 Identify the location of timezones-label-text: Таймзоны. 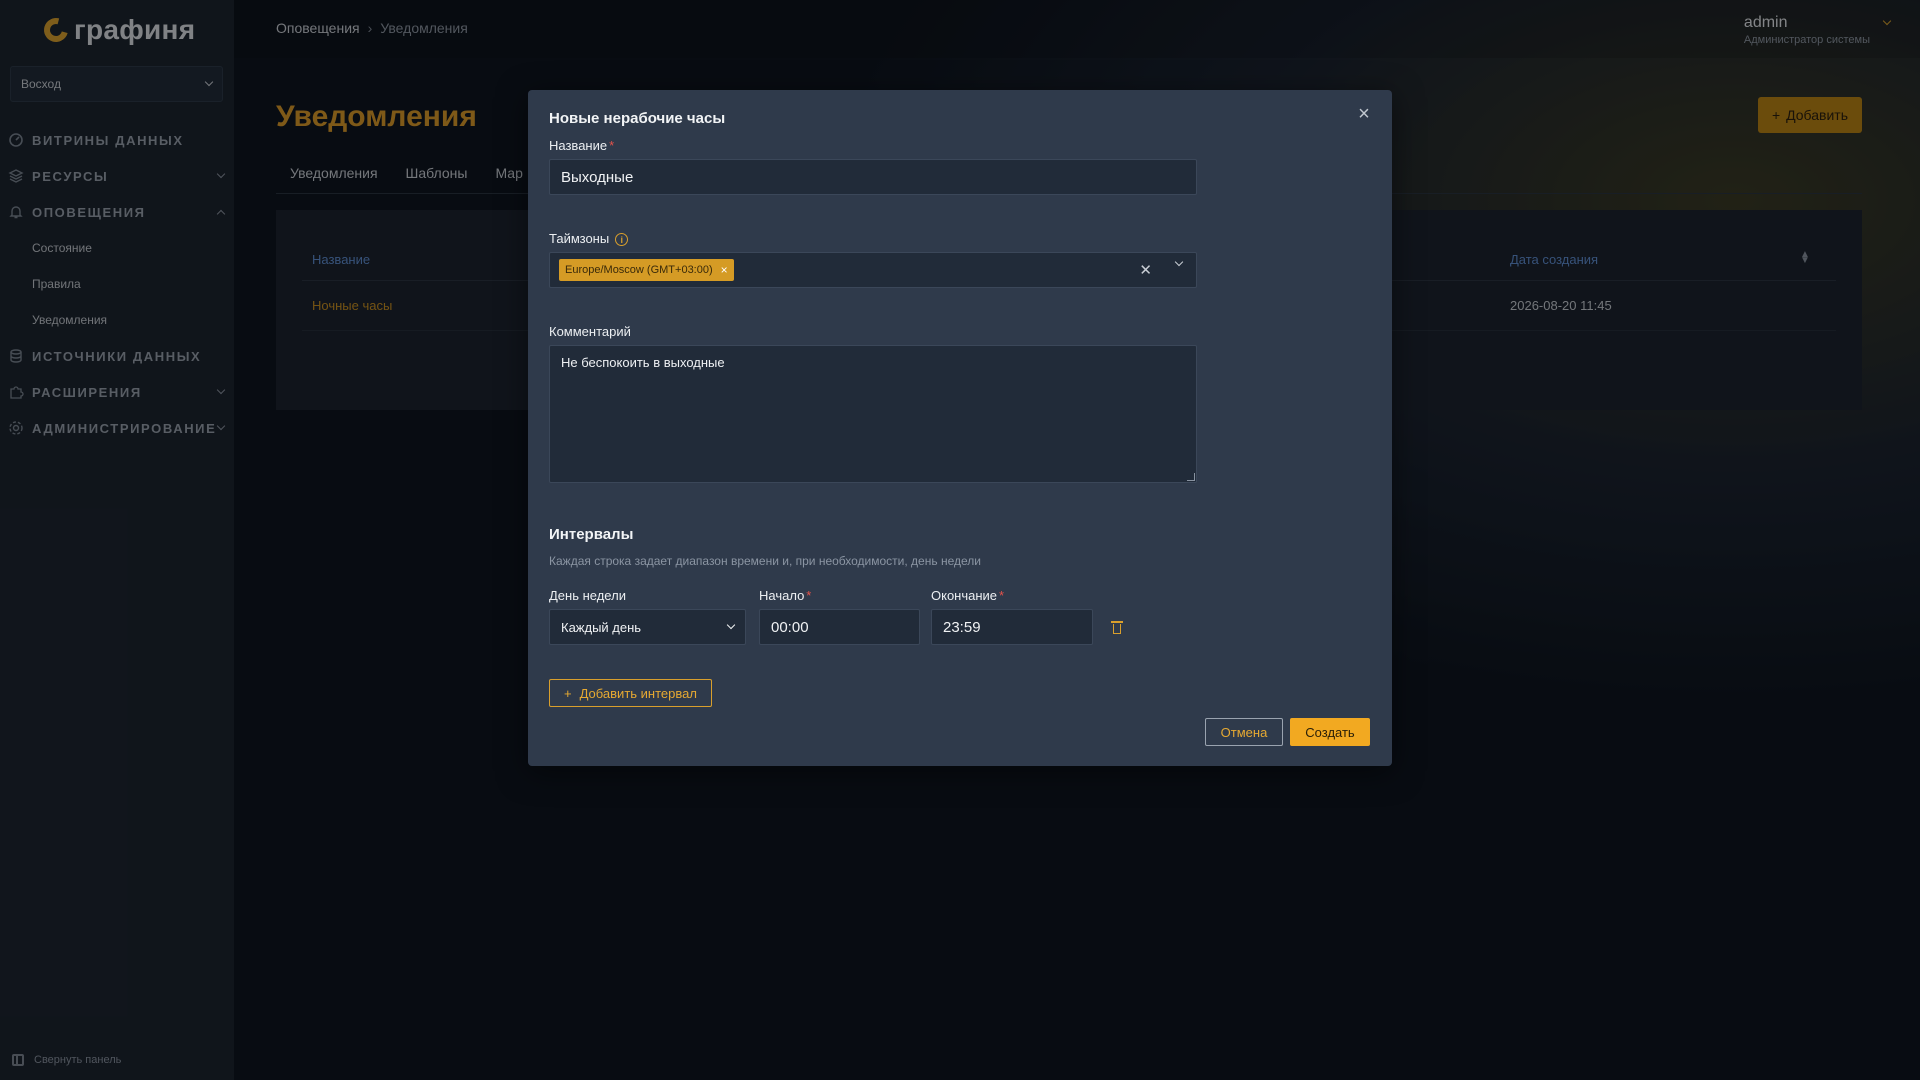
(579, 238).